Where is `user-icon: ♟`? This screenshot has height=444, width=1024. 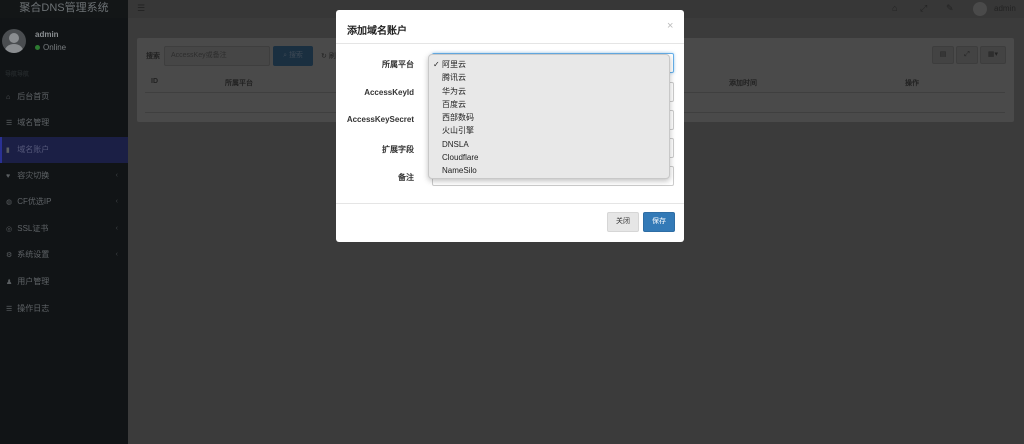 user-icon: ♟ is located at coordinates (9, 282).